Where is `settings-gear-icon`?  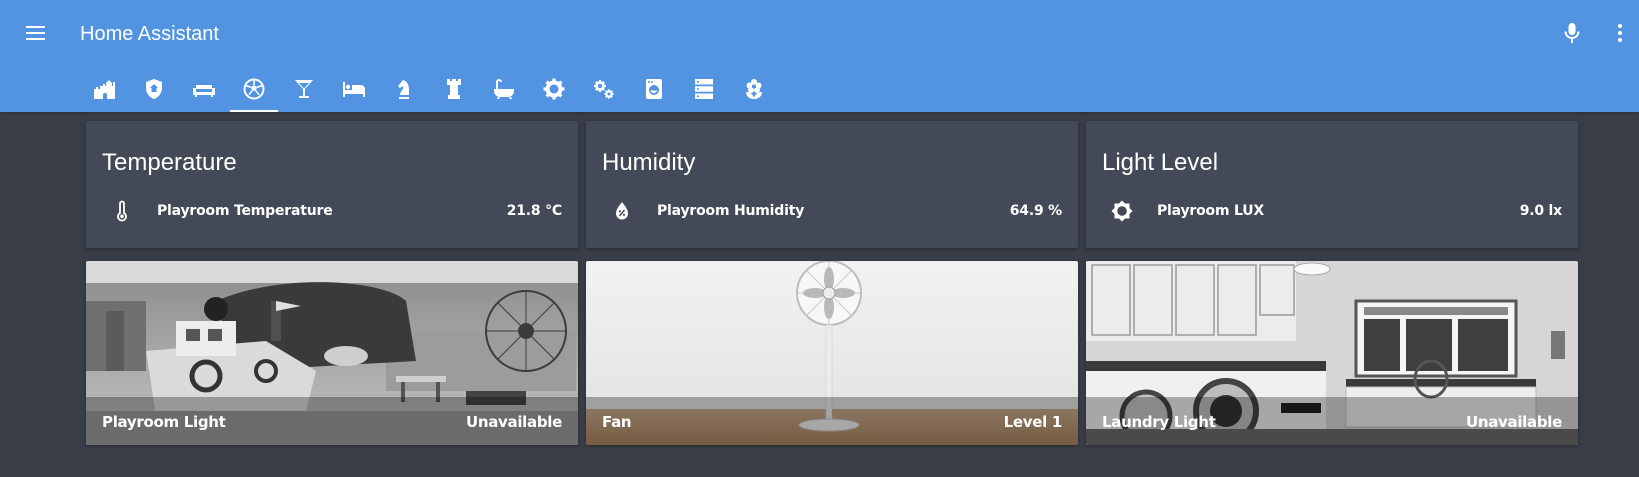 settings-gear-icon is located at coordinates (554, 89).